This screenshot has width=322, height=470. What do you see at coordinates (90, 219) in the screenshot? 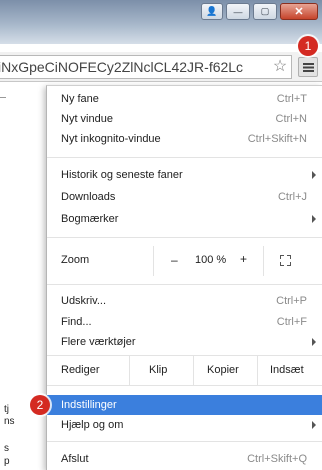
I see `menu-item-label: Bogmærker` at bounding box center [90, 219].